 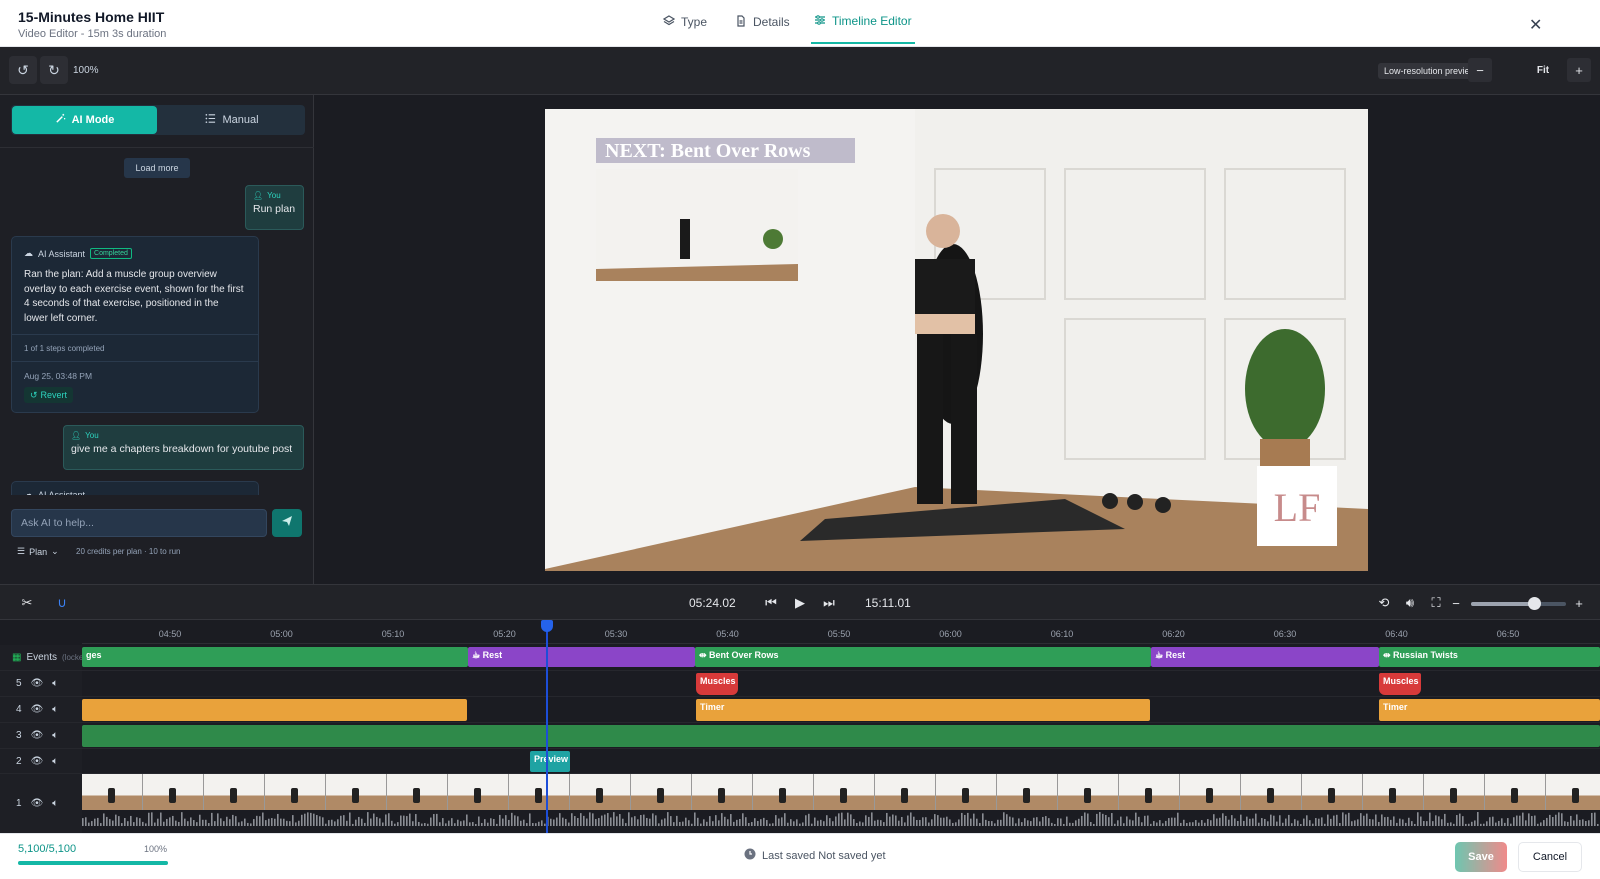 I want to click on save-status: Last saved Not saved yet, so click(x=815, y=855).